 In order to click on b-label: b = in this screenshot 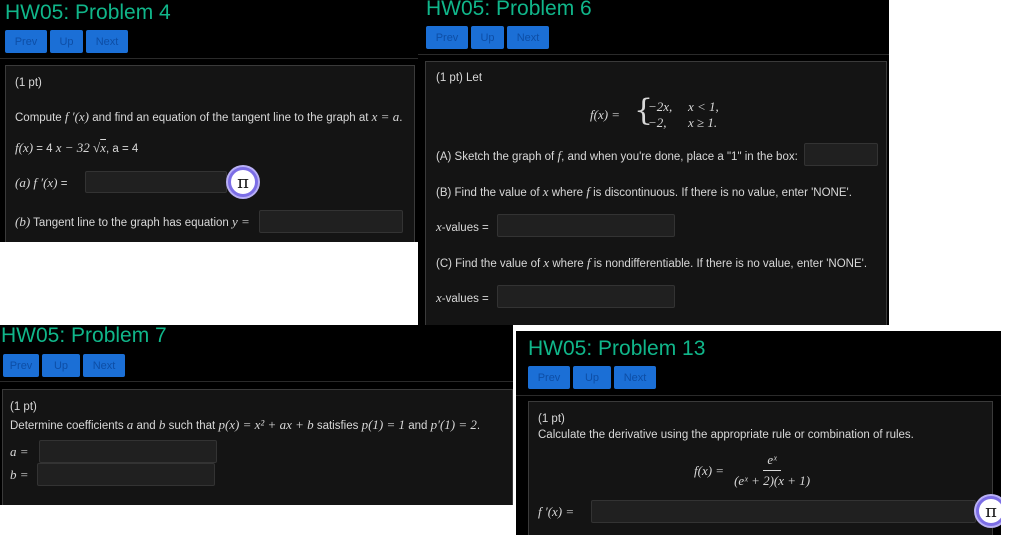, I will do `click(19, 474)`.